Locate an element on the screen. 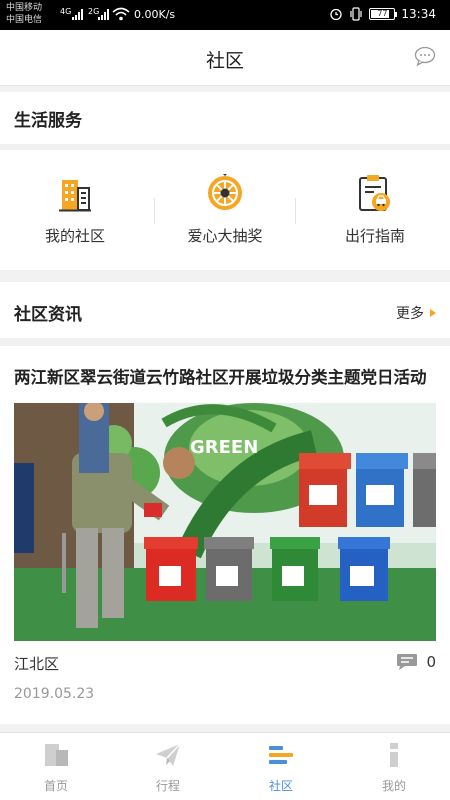 The width and height of the screenshot is (450, 800). green-banner-text: GREEN is located at coordinates (224, 447).